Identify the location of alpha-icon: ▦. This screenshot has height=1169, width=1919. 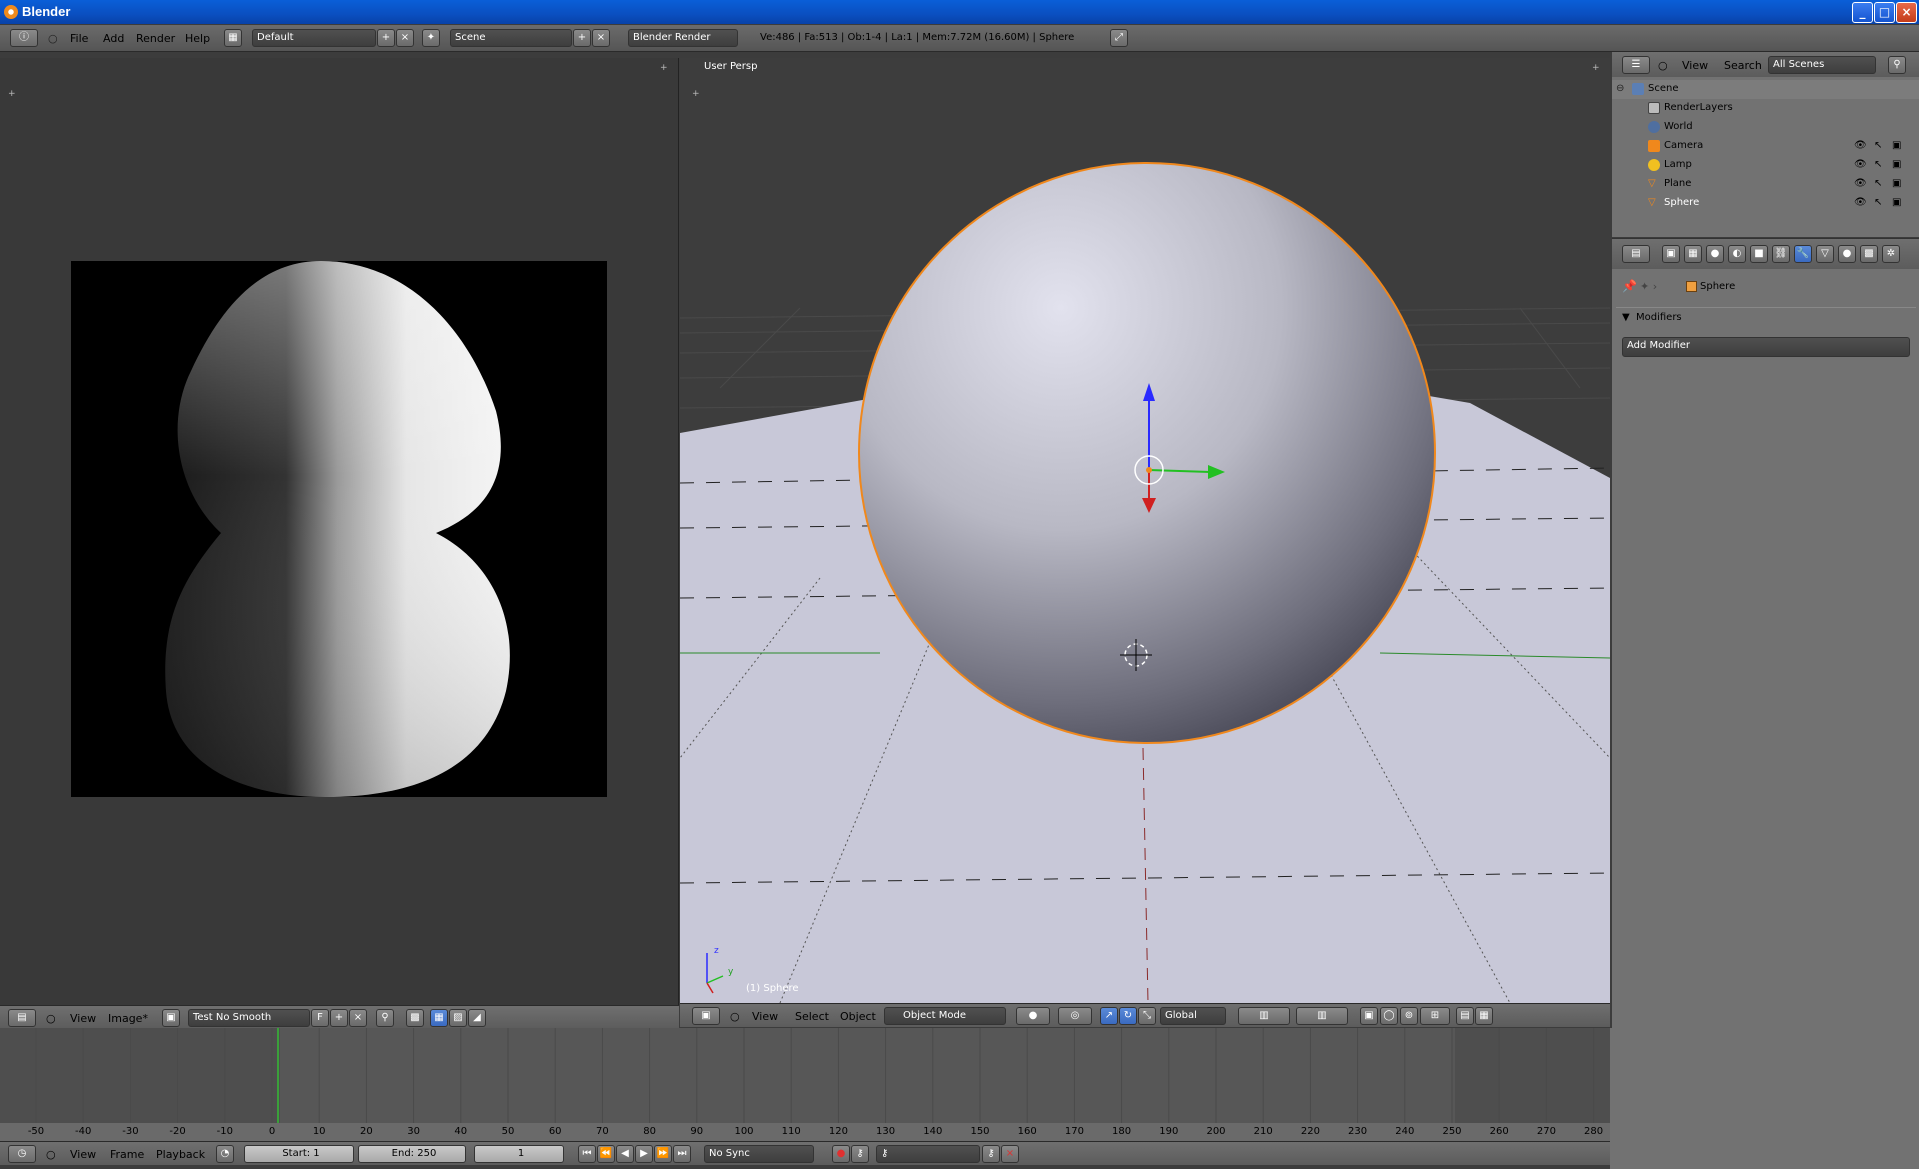
(439, 1018).